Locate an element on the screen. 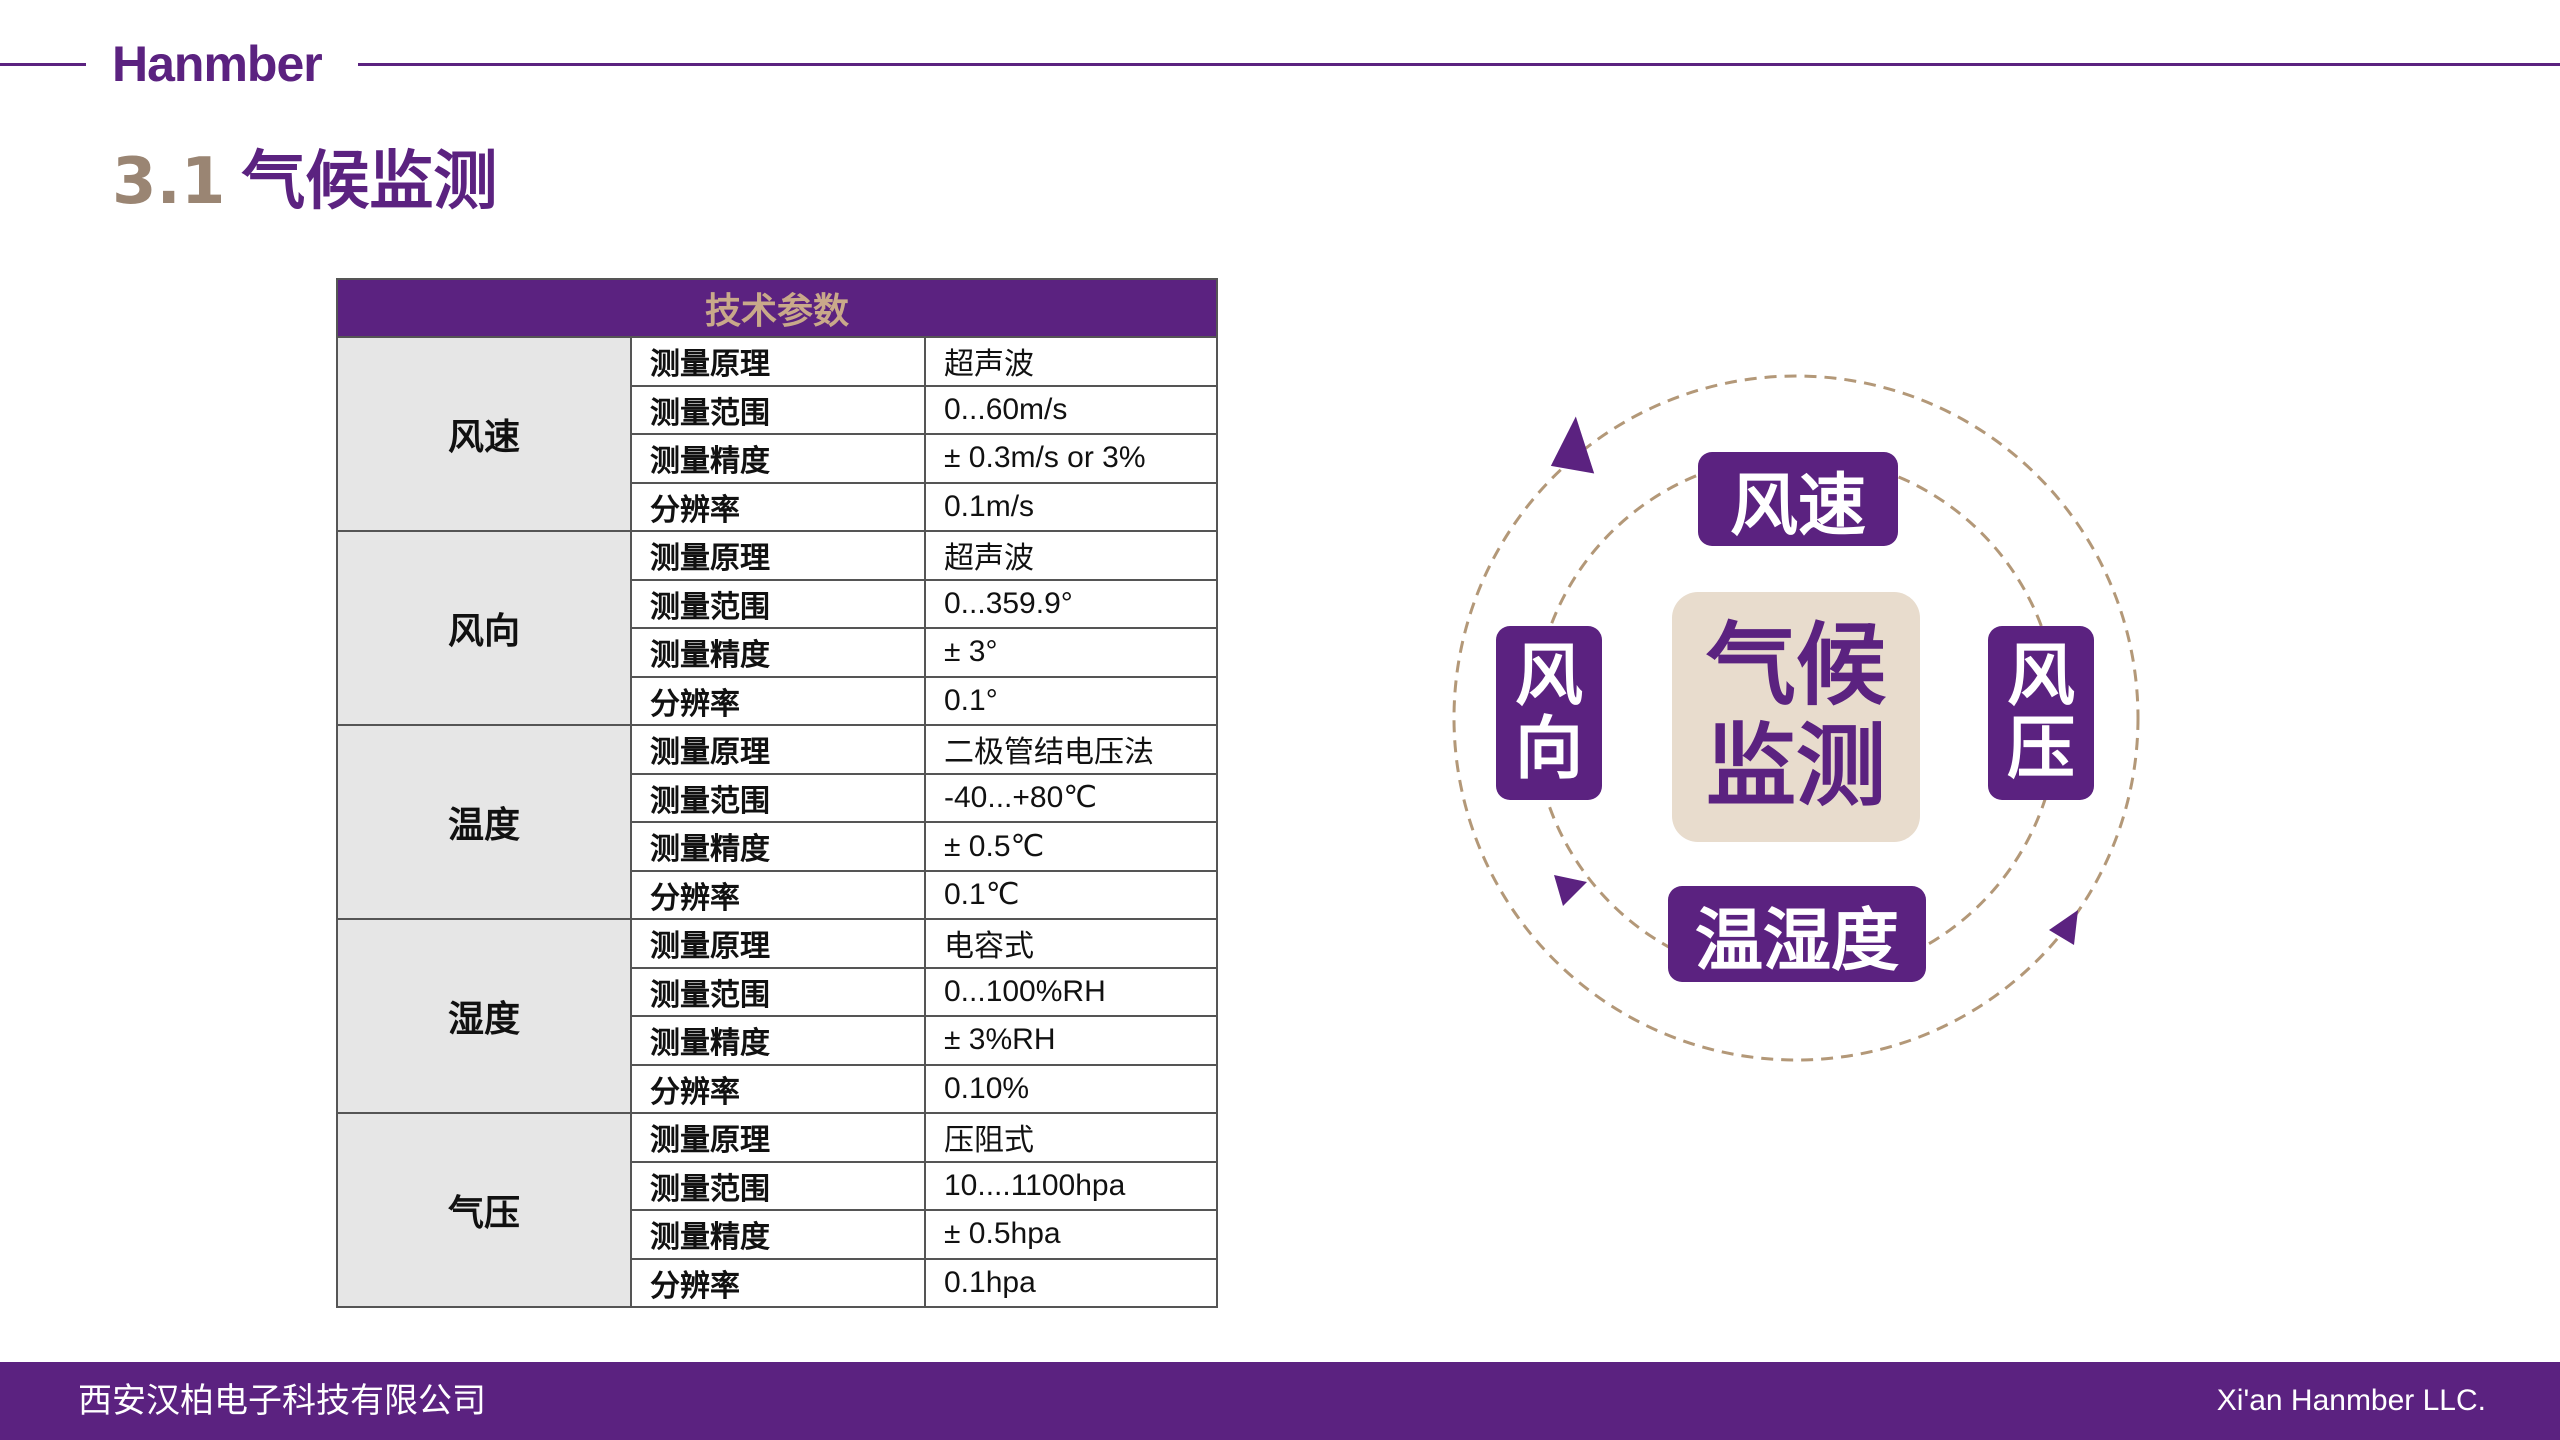 The width and height of the screenshot is (2560, 1440). param-value: -40...+80℃ is located at coordinates (1071, 797).